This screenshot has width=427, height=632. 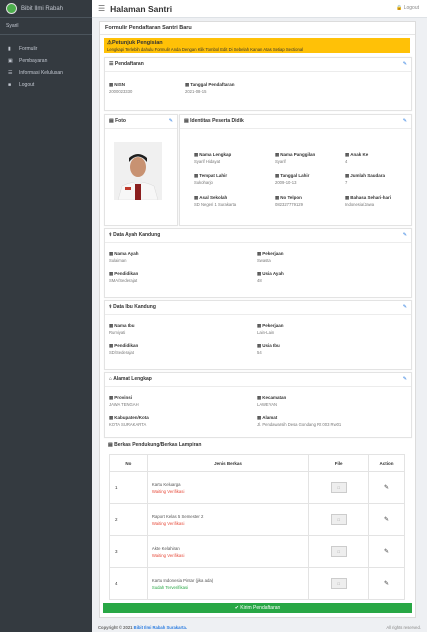 I want to click on section-title: ⌂ Alamat Lengkap, so click(x=130, y=379).